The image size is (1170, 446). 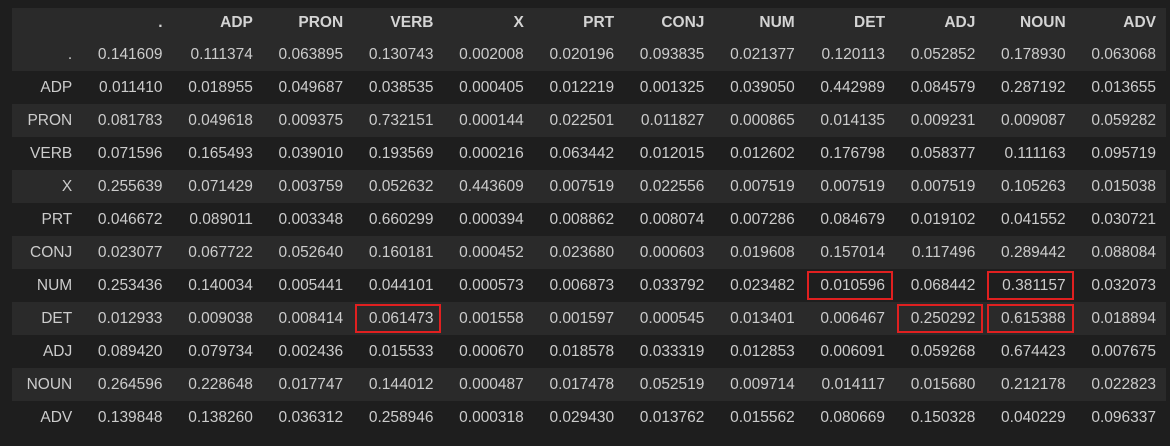 What do you see at coordinates (57, 318) in the screenshot?
I see `row-label: DET` at bounding box center [57, 318].